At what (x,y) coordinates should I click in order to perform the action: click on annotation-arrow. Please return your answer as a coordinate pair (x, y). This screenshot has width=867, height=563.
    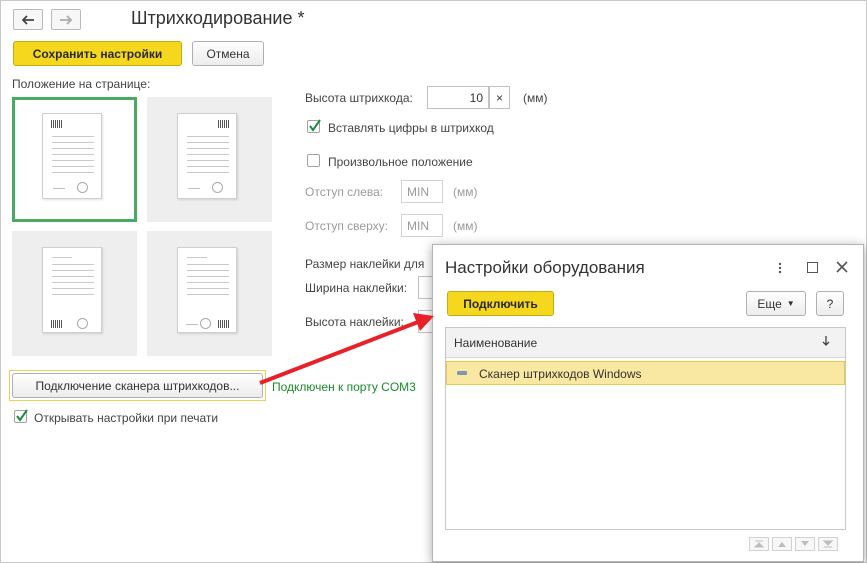
    Looking at the image, I should click on (346, 349).